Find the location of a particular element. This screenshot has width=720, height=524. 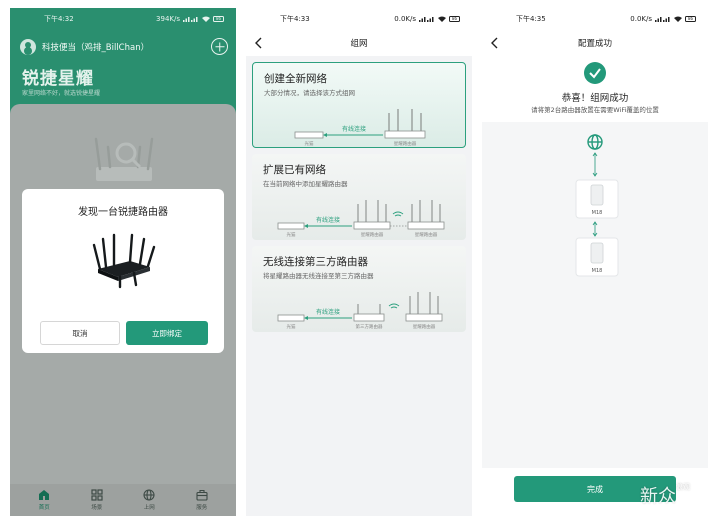

tab-internet: 上网 is located at coordinates (149, 500).